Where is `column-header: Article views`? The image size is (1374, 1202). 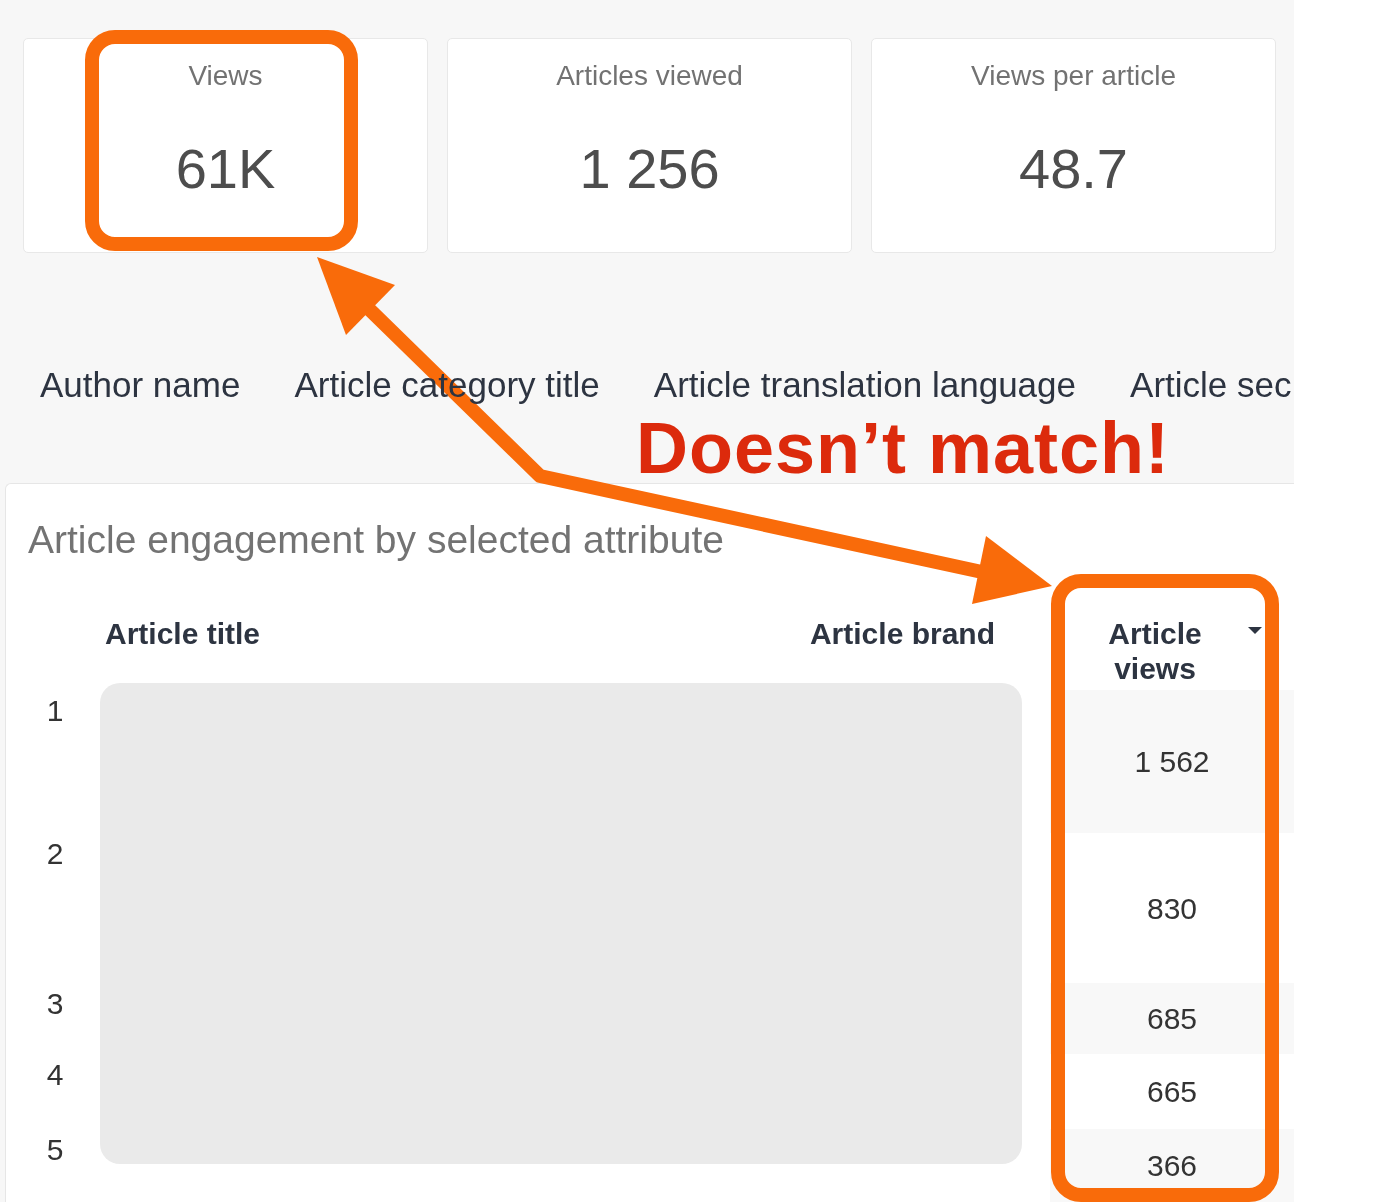
column-header: Article views is located at coordinates (1176, 651).